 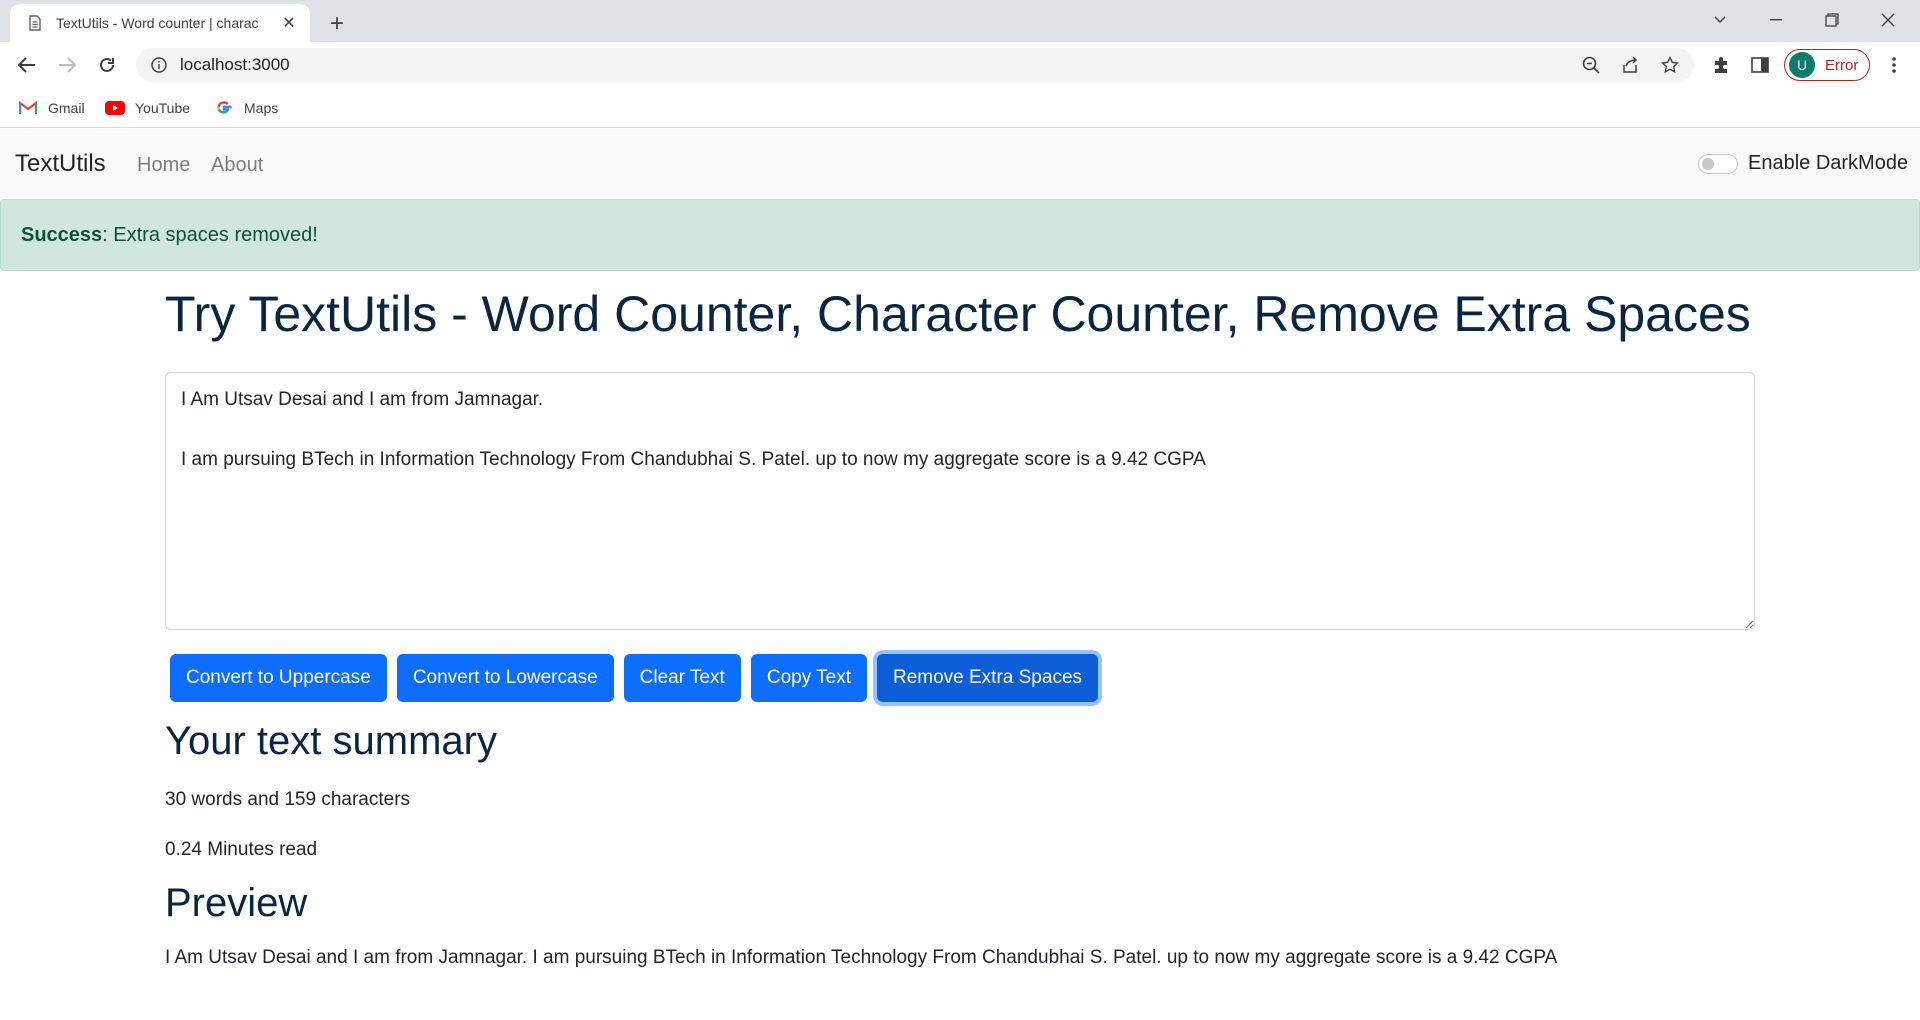 I want to click on document-icon, so click(x=35, y=23).